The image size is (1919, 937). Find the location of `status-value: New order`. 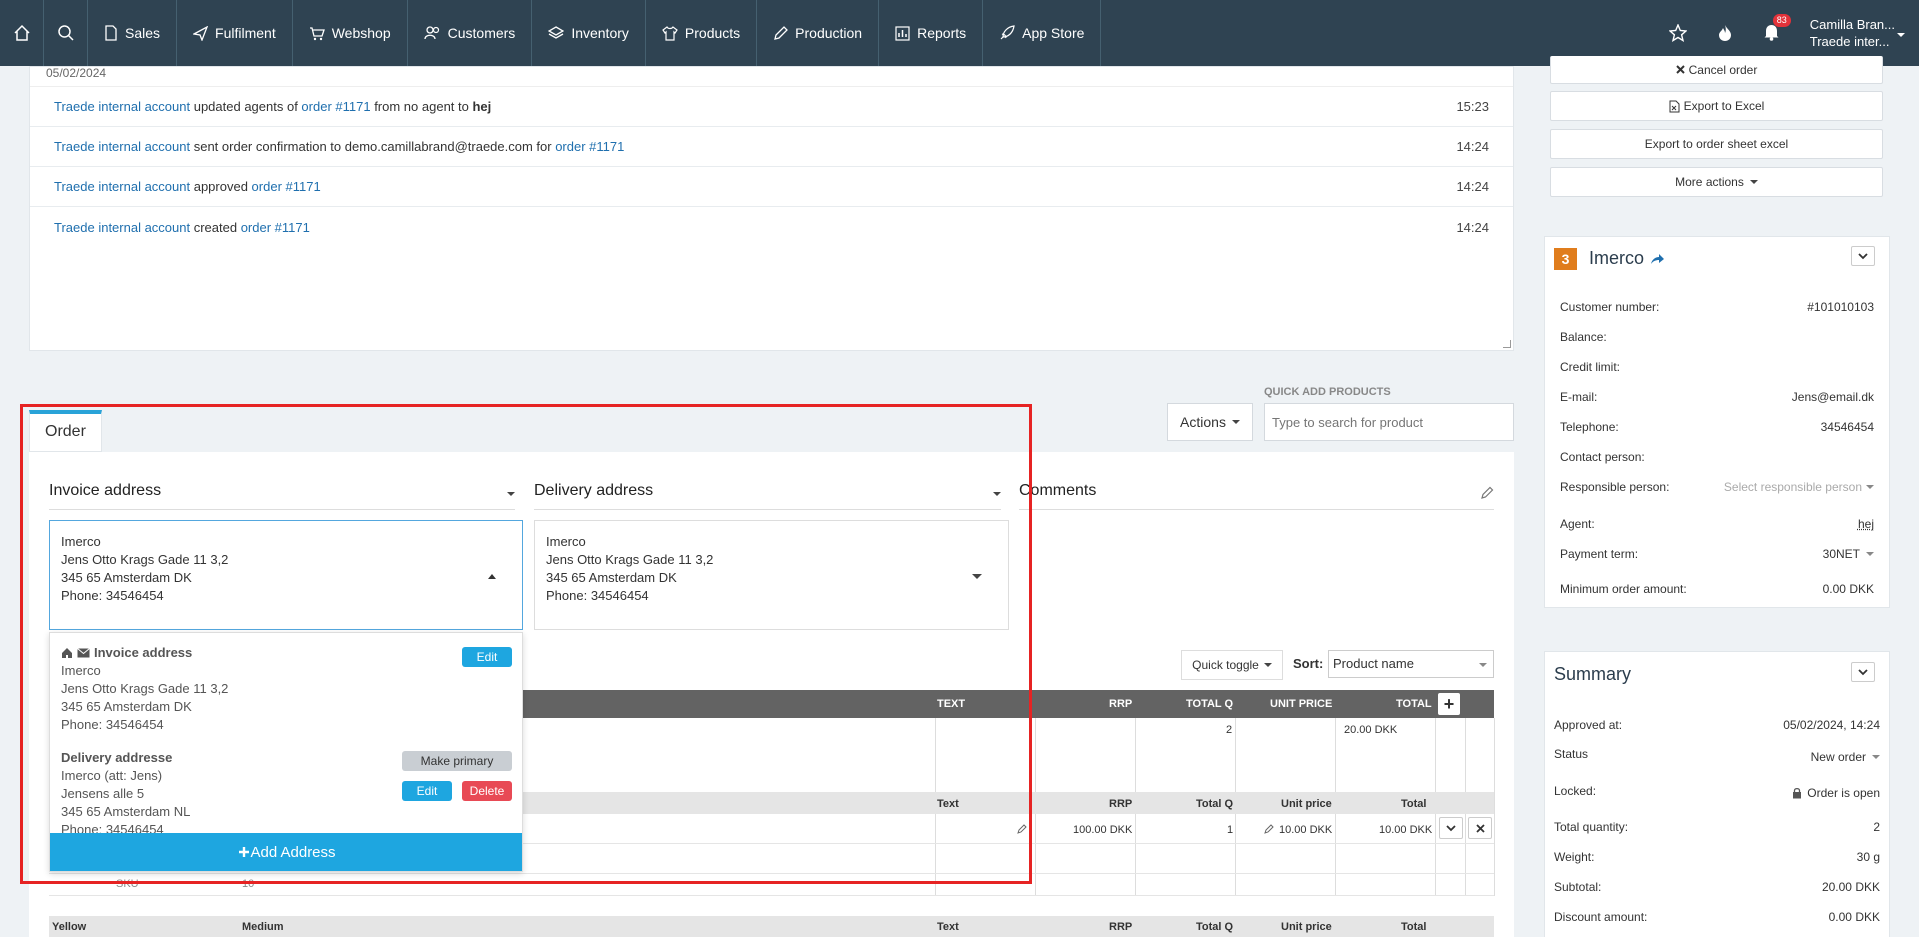

status-value: New order is located at coordinates (1838, 757).